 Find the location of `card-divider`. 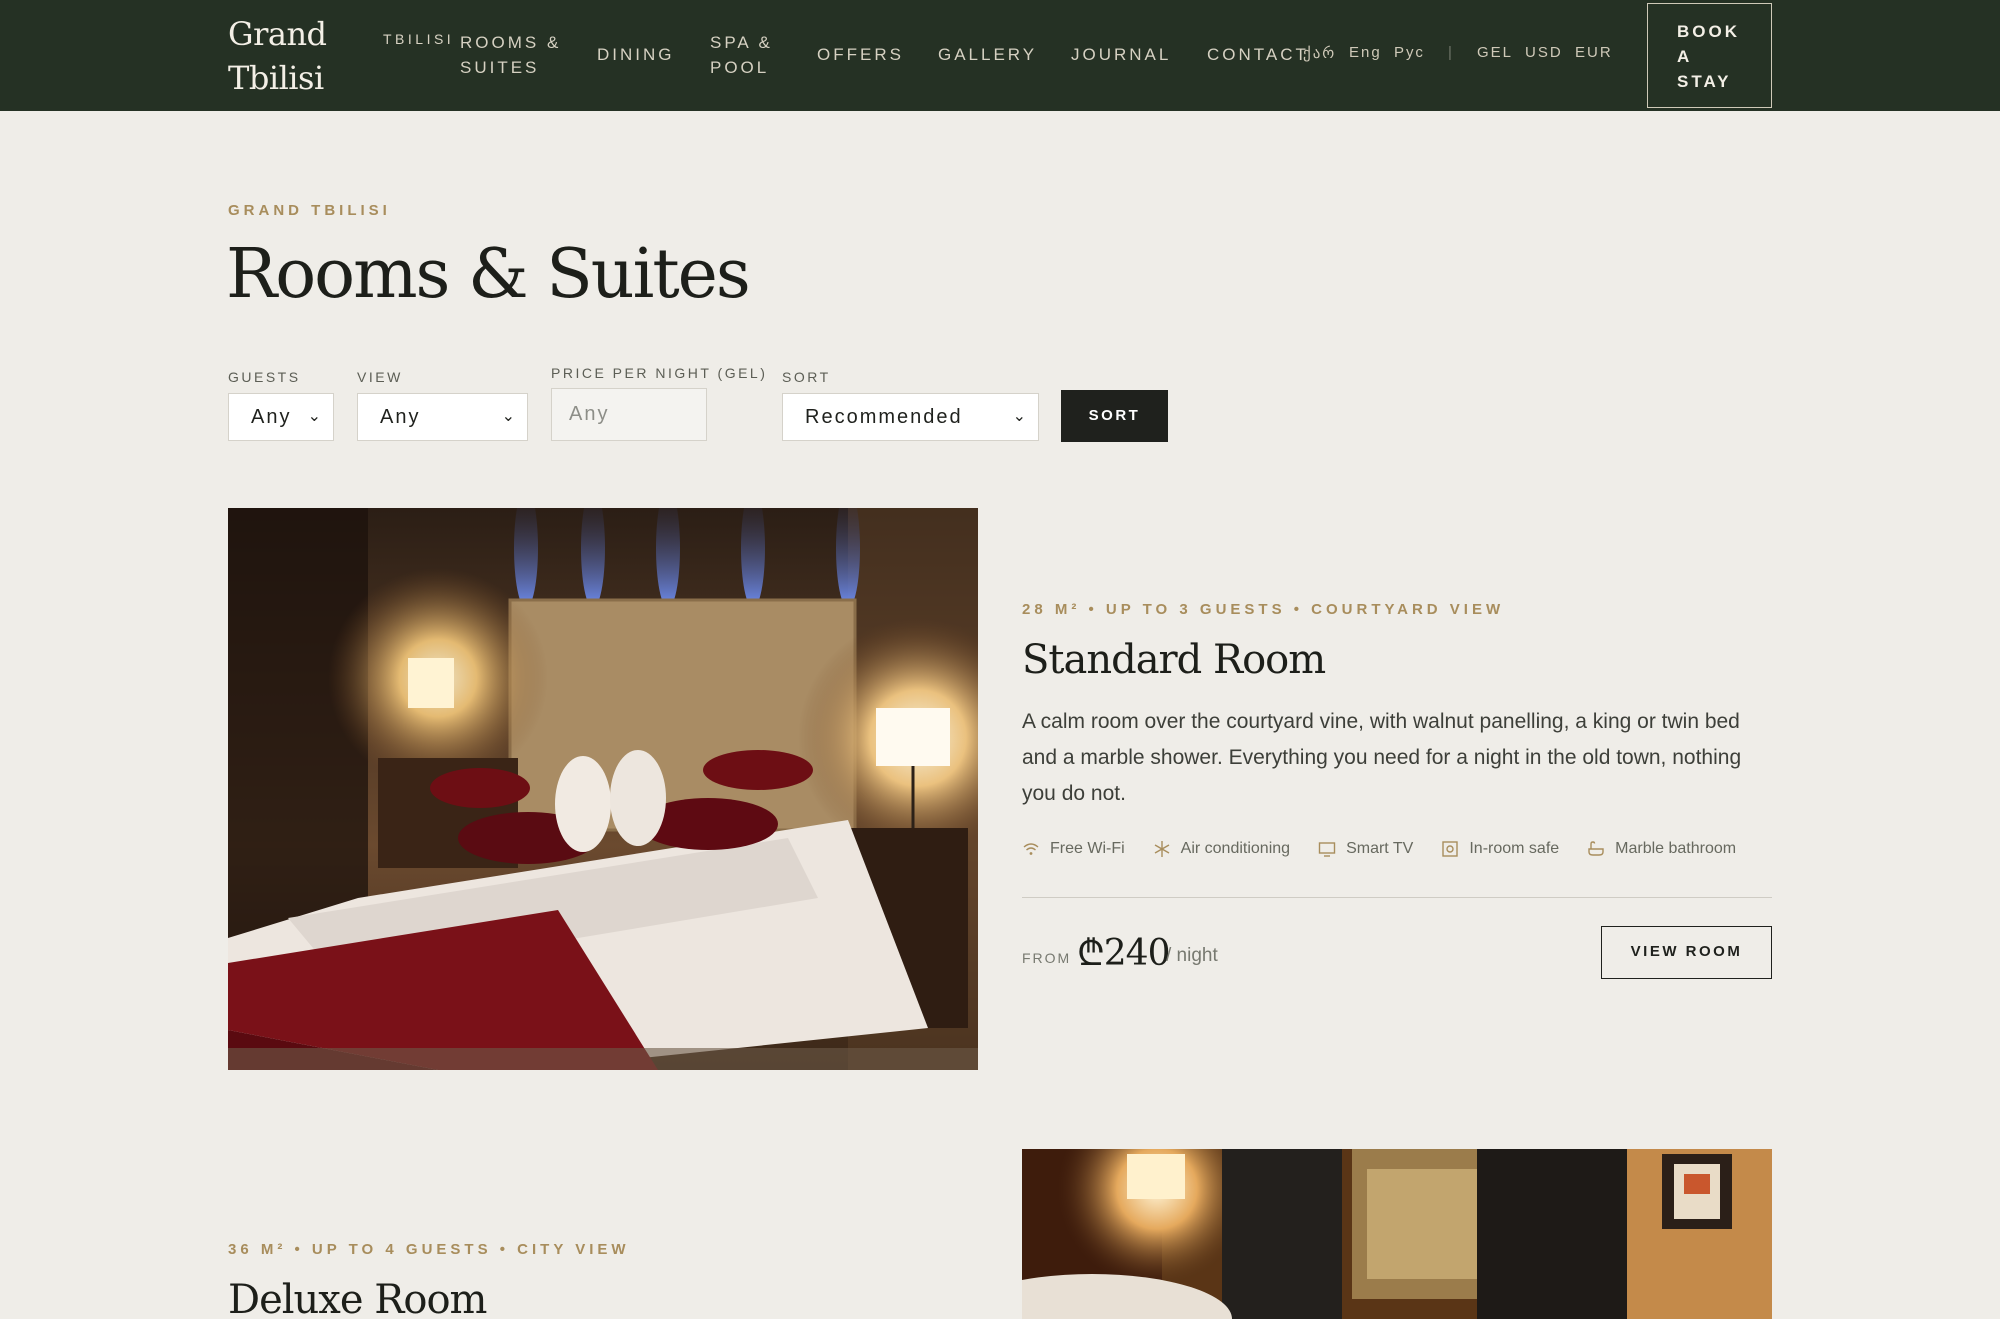

card-divider is located at coordinates (1397, 897).